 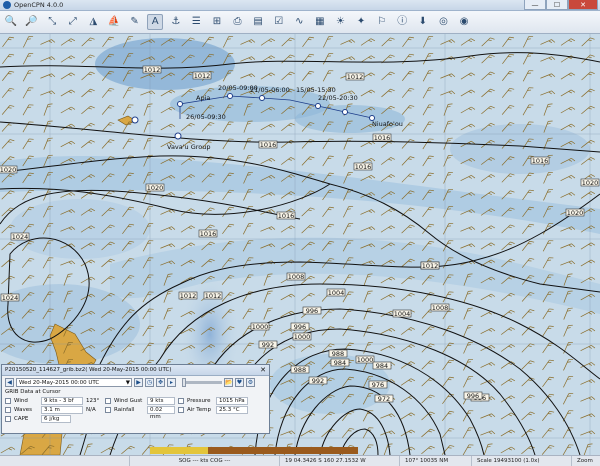 I want to click on pressure-checkbox, so click(x=181, y=400).